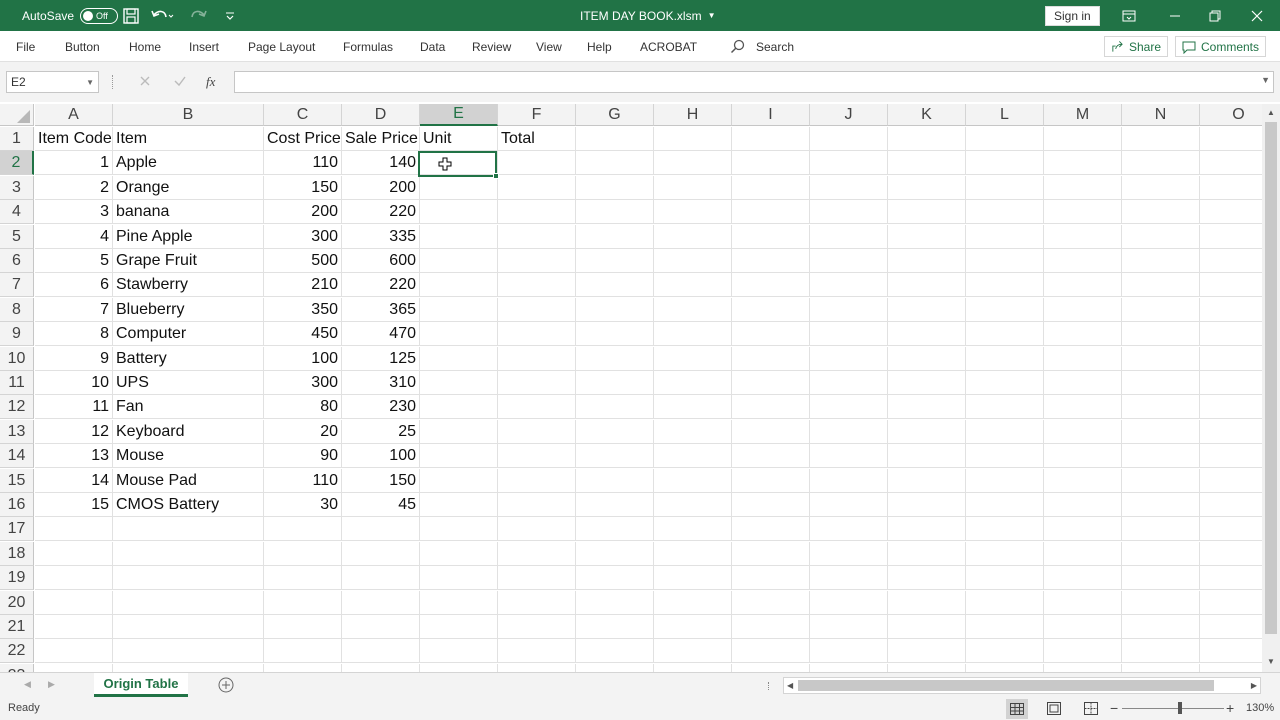 The height and width of the screenshot is (720, 1280). Describe the element at coordinates (303, 359) in the screenshot. I see `cell-c10: 100` at that location.